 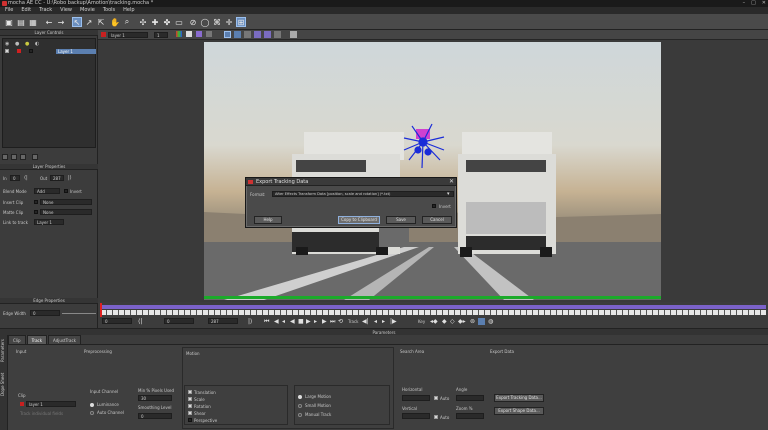 What do you see at coordinates (229, 22) in the screenshot?
I see `move-tool-icon: ✛` at bounding box center [229, 22].